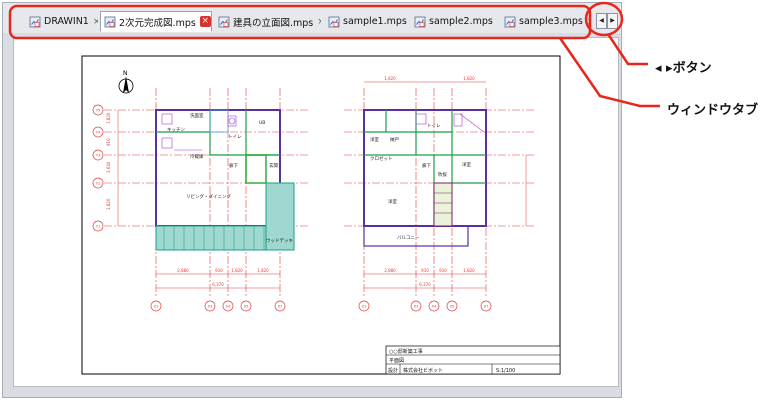 This screenshot has height=400, width=781. I want to click on title-block-designer-label: 設計, so click(393, 370).